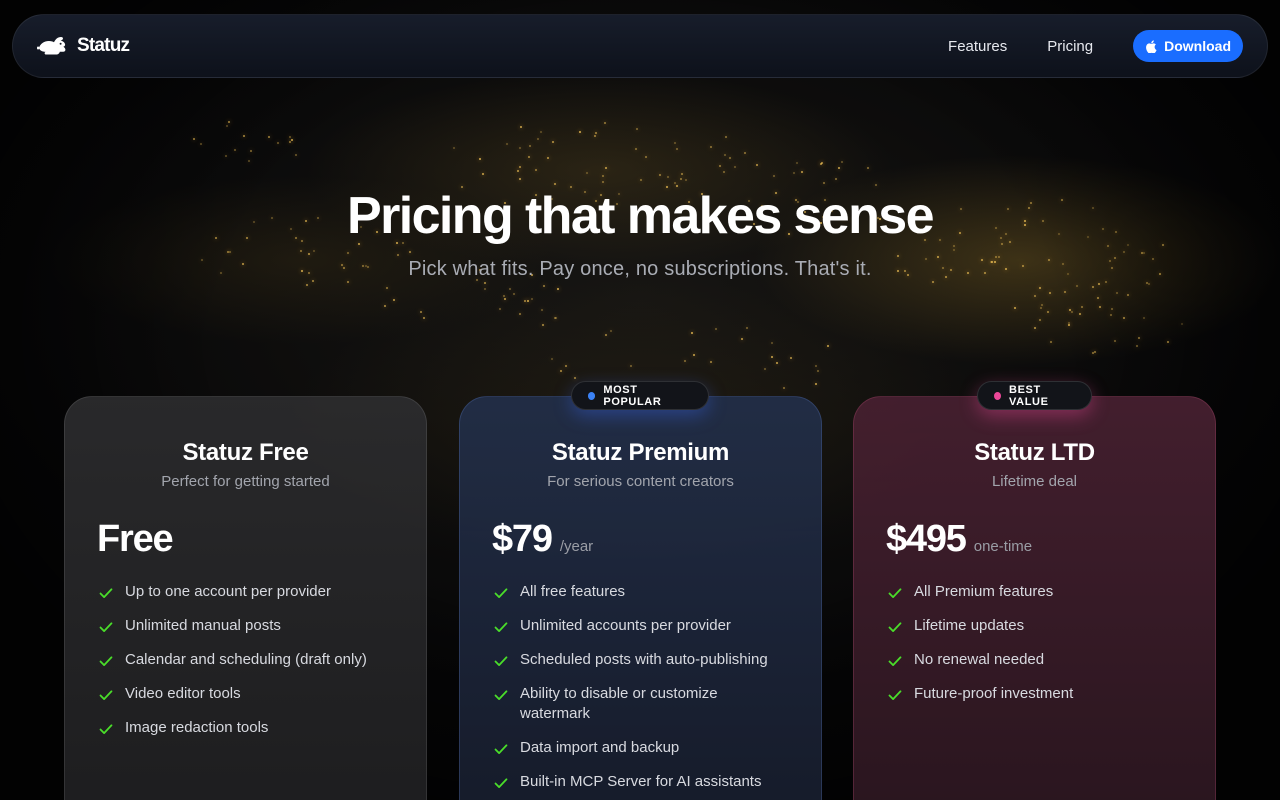 This screenshot has height=800, width=1280. What do you see at coordinates (640, 481) in the screenshot?
I see `plan-subtitle: For serious content creators` at bounding box center [640, 481].